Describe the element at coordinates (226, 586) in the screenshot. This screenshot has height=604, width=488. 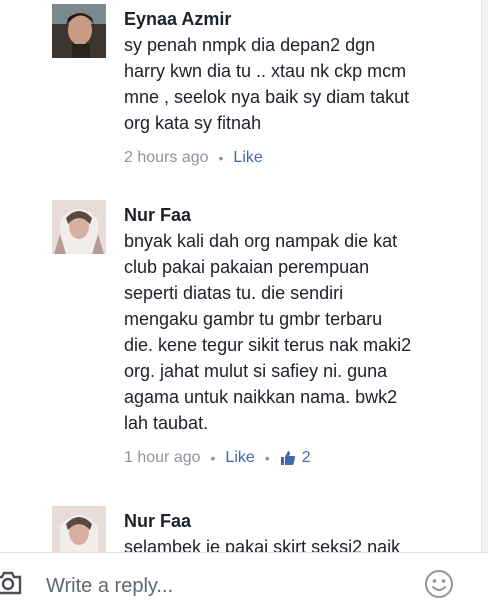
I see `reply-input` at that location.